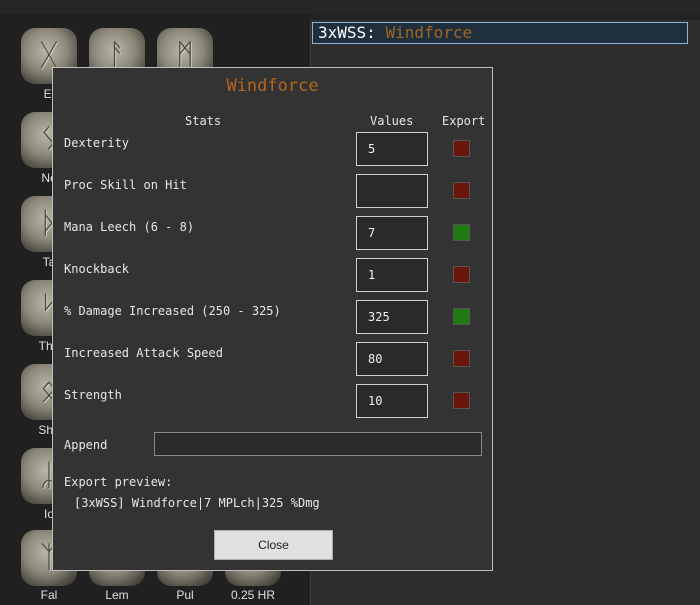 The width and height of the screenshot is (700, 605). I want to click on rune-label: Fal, so click(49, 595).